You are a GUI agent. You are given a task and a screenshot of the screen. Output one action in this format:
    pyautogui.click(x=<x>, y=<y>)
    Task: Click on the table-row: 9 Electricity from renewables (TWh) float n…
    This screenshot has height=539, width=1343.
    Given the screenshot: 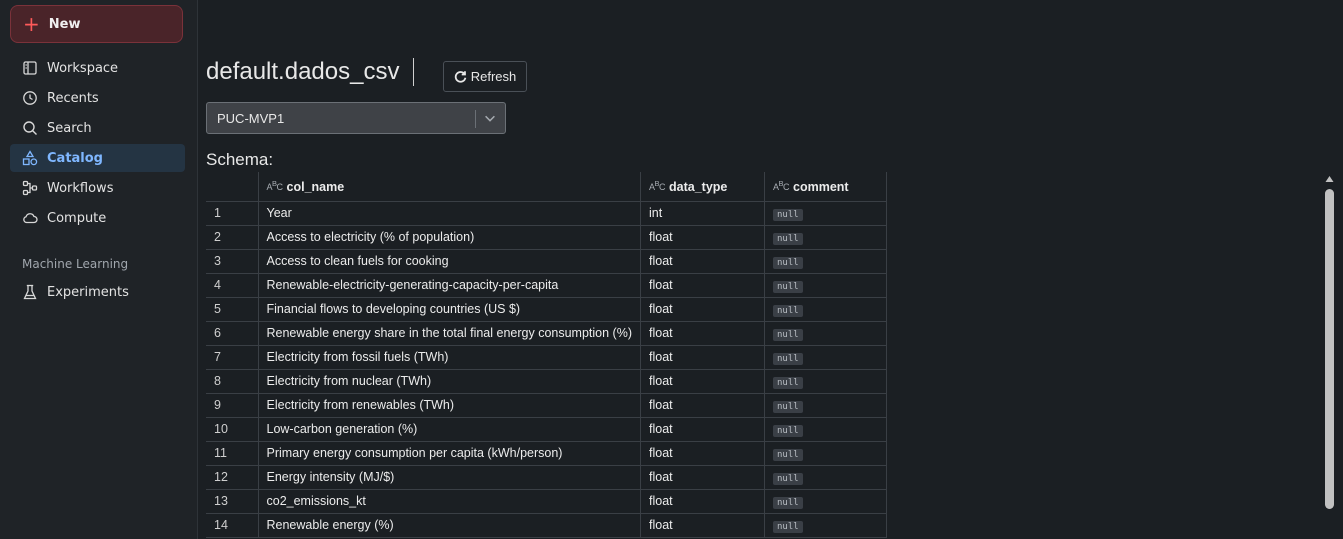 What is the action you would take?
    pyautogui.click(x=546, y=405)
    